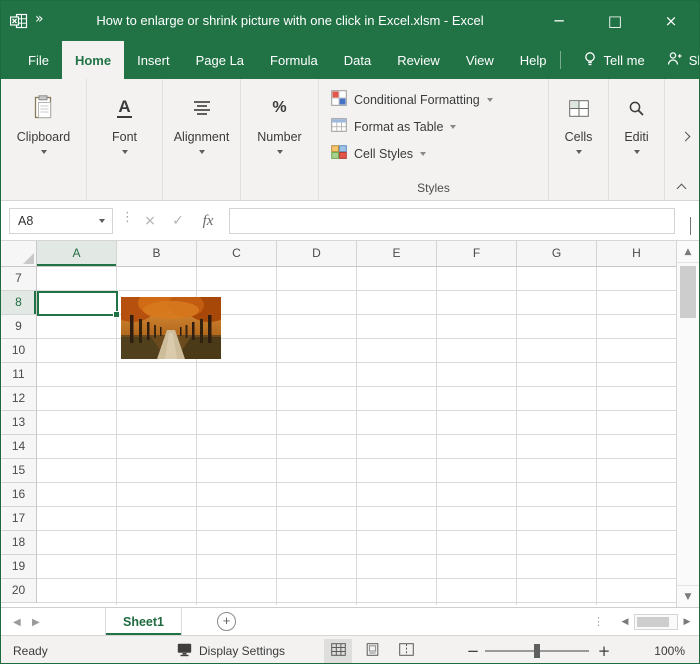 The width and height of the screenshot is (700, 664). Describe the element at coordinates (125, 139) in the screenshot. I see `ribbon-group-font: A Font` at that location.